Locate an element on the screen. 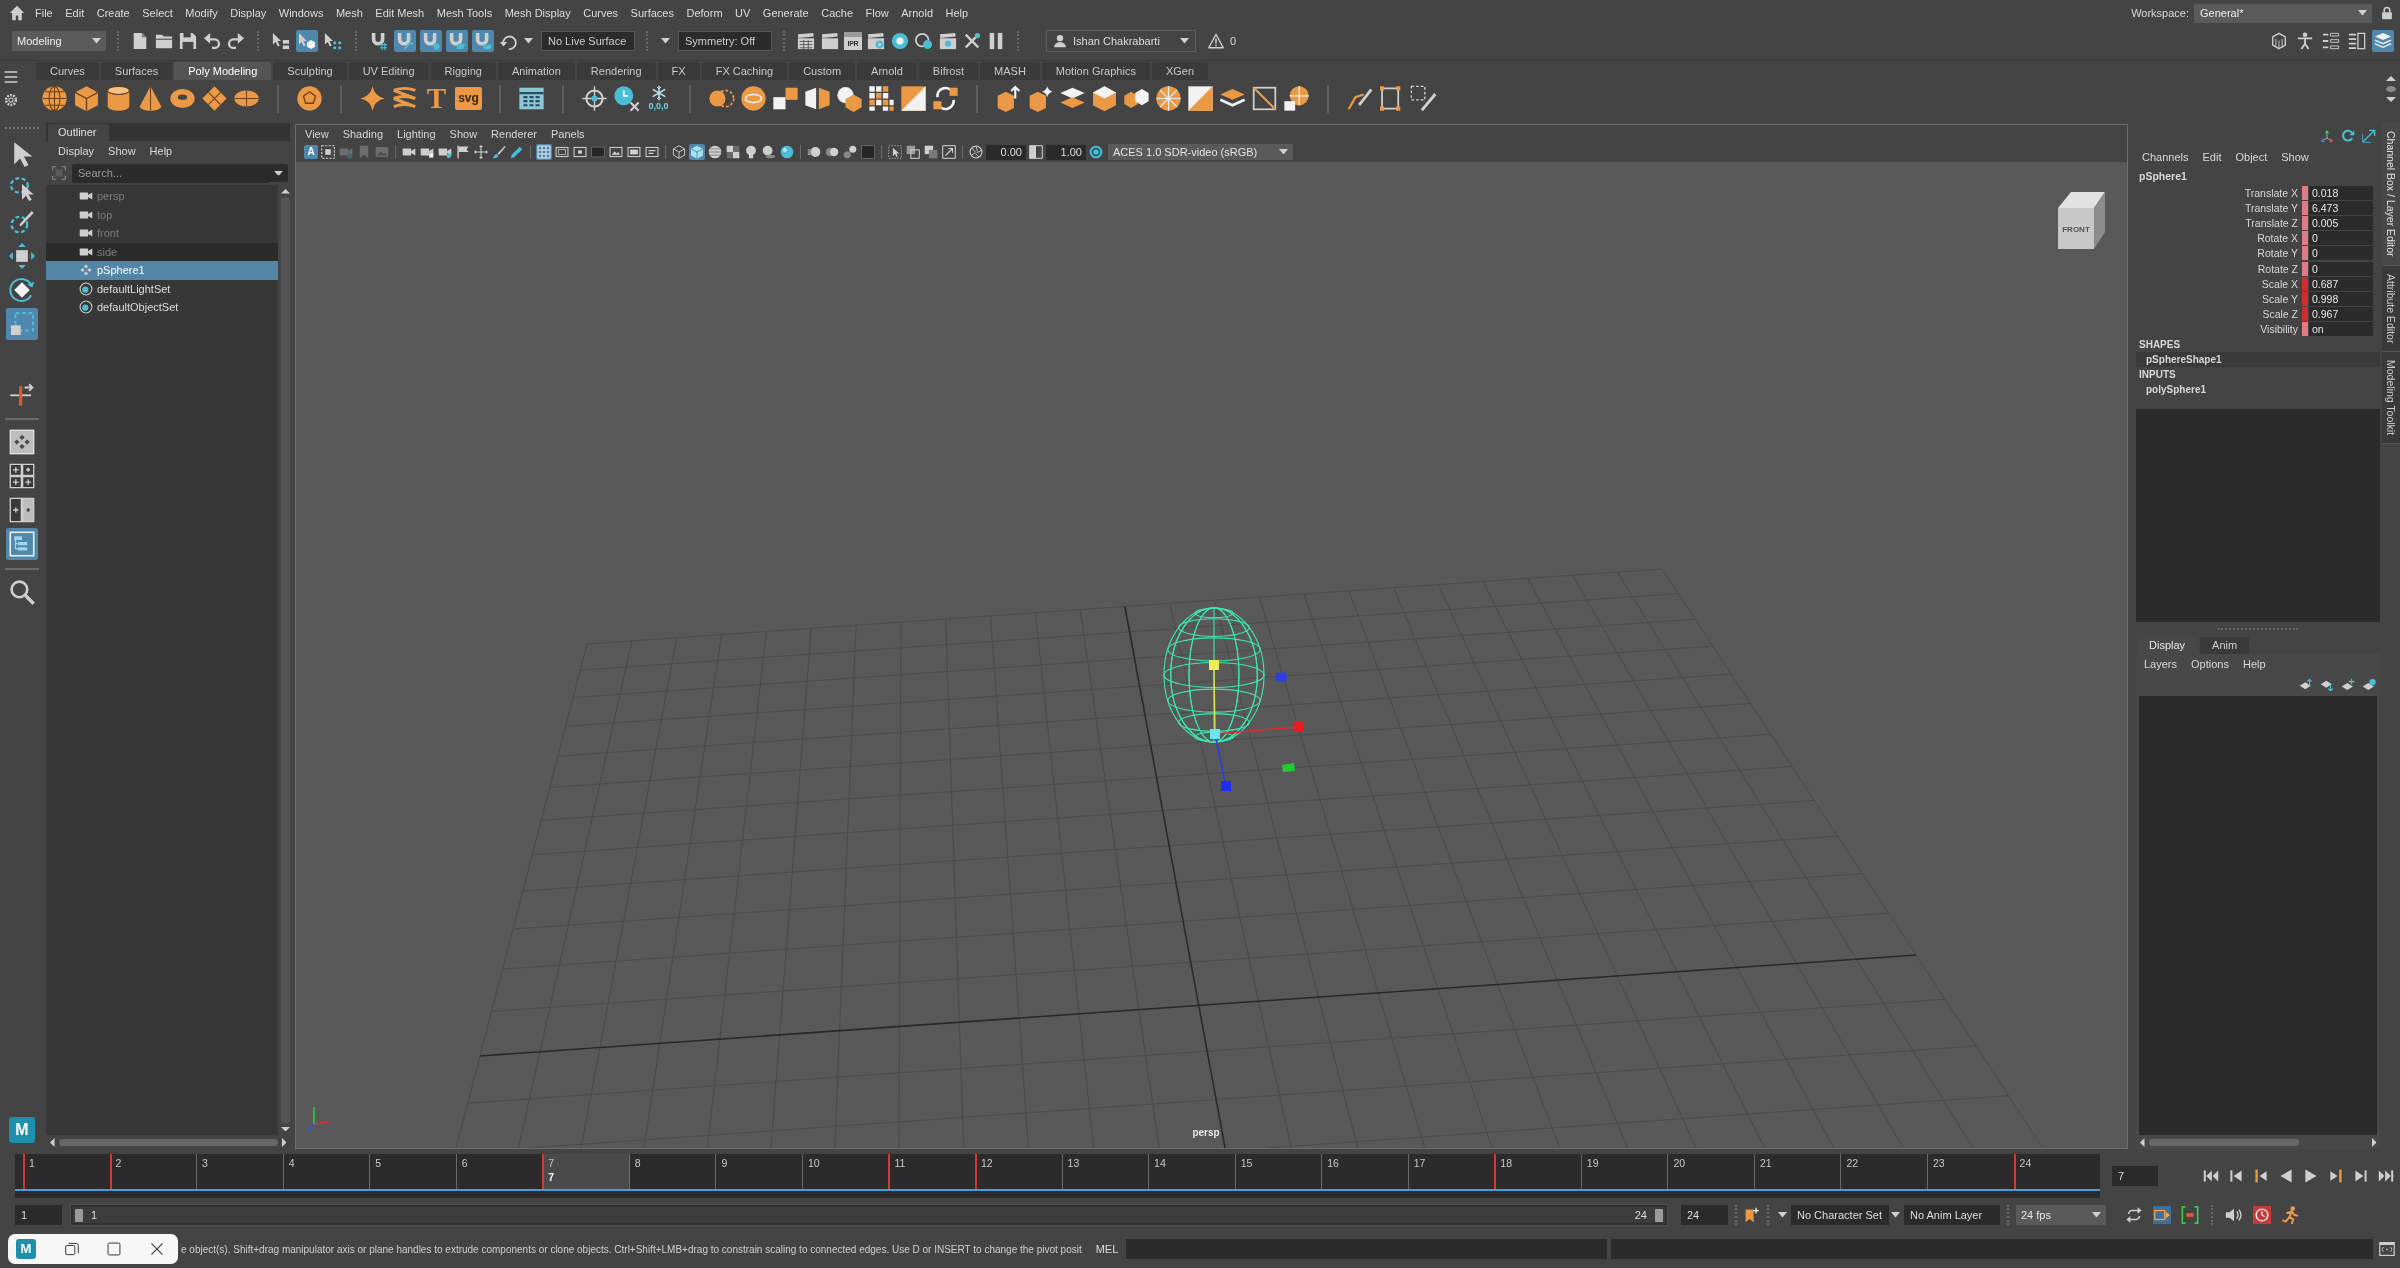 The width and height of the screenshot is (2400, 1268). magnet-plane-icon is located at coordinates (457, 41).